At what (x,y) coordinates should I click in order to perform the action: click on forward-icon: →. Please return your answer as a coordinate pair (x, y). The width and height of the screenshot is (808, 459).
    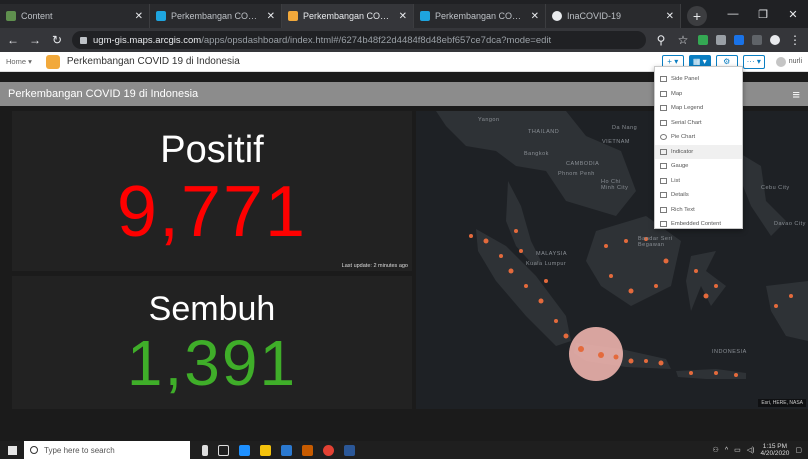
    Looking at the image, I should click on (35, 40).